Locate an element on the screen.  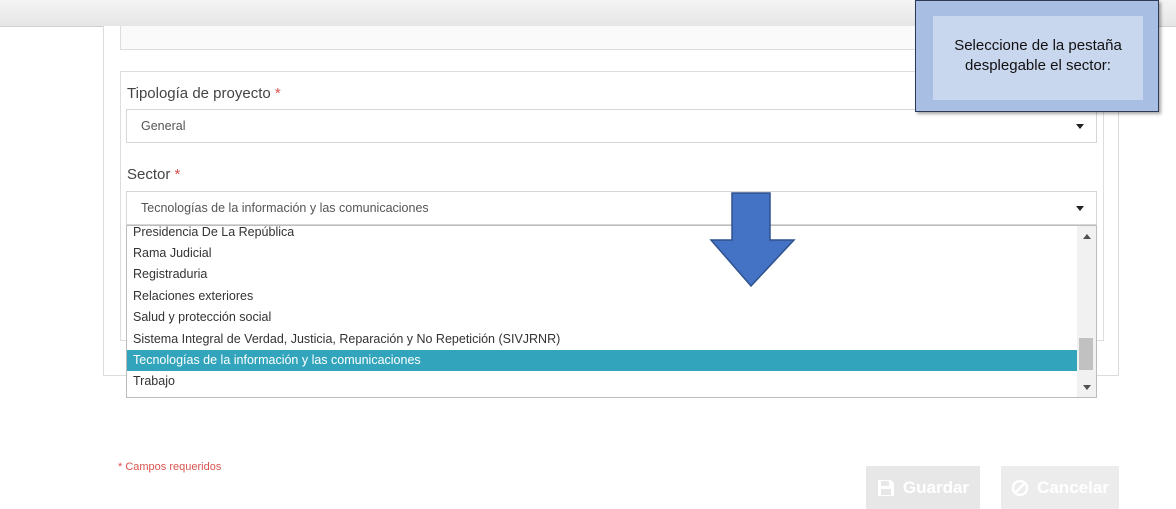
dropdown-option: Relaciones exteriores is located at coordinates (602, 296).